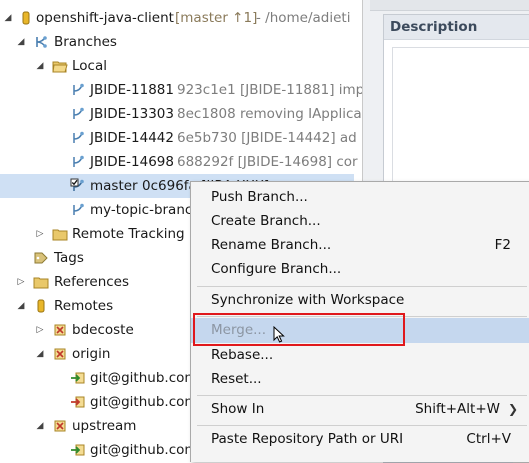  What do you see at coordinates (307, 439) in the screenshot?
I see `menu-item-label: Paste Repository Path or URI` at bounding box center [307, 439].